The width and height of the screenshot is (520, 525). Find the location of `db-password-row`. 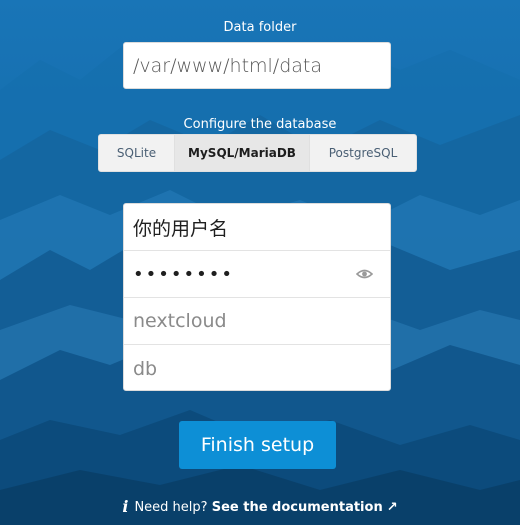

db-password-row is located at coordinates (257, 274).